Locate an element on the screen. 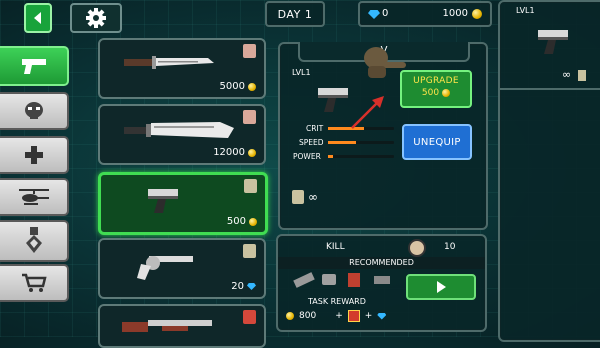 The image size is (600, 348). weapon-price: 20 is located at coordinates (243, 286).